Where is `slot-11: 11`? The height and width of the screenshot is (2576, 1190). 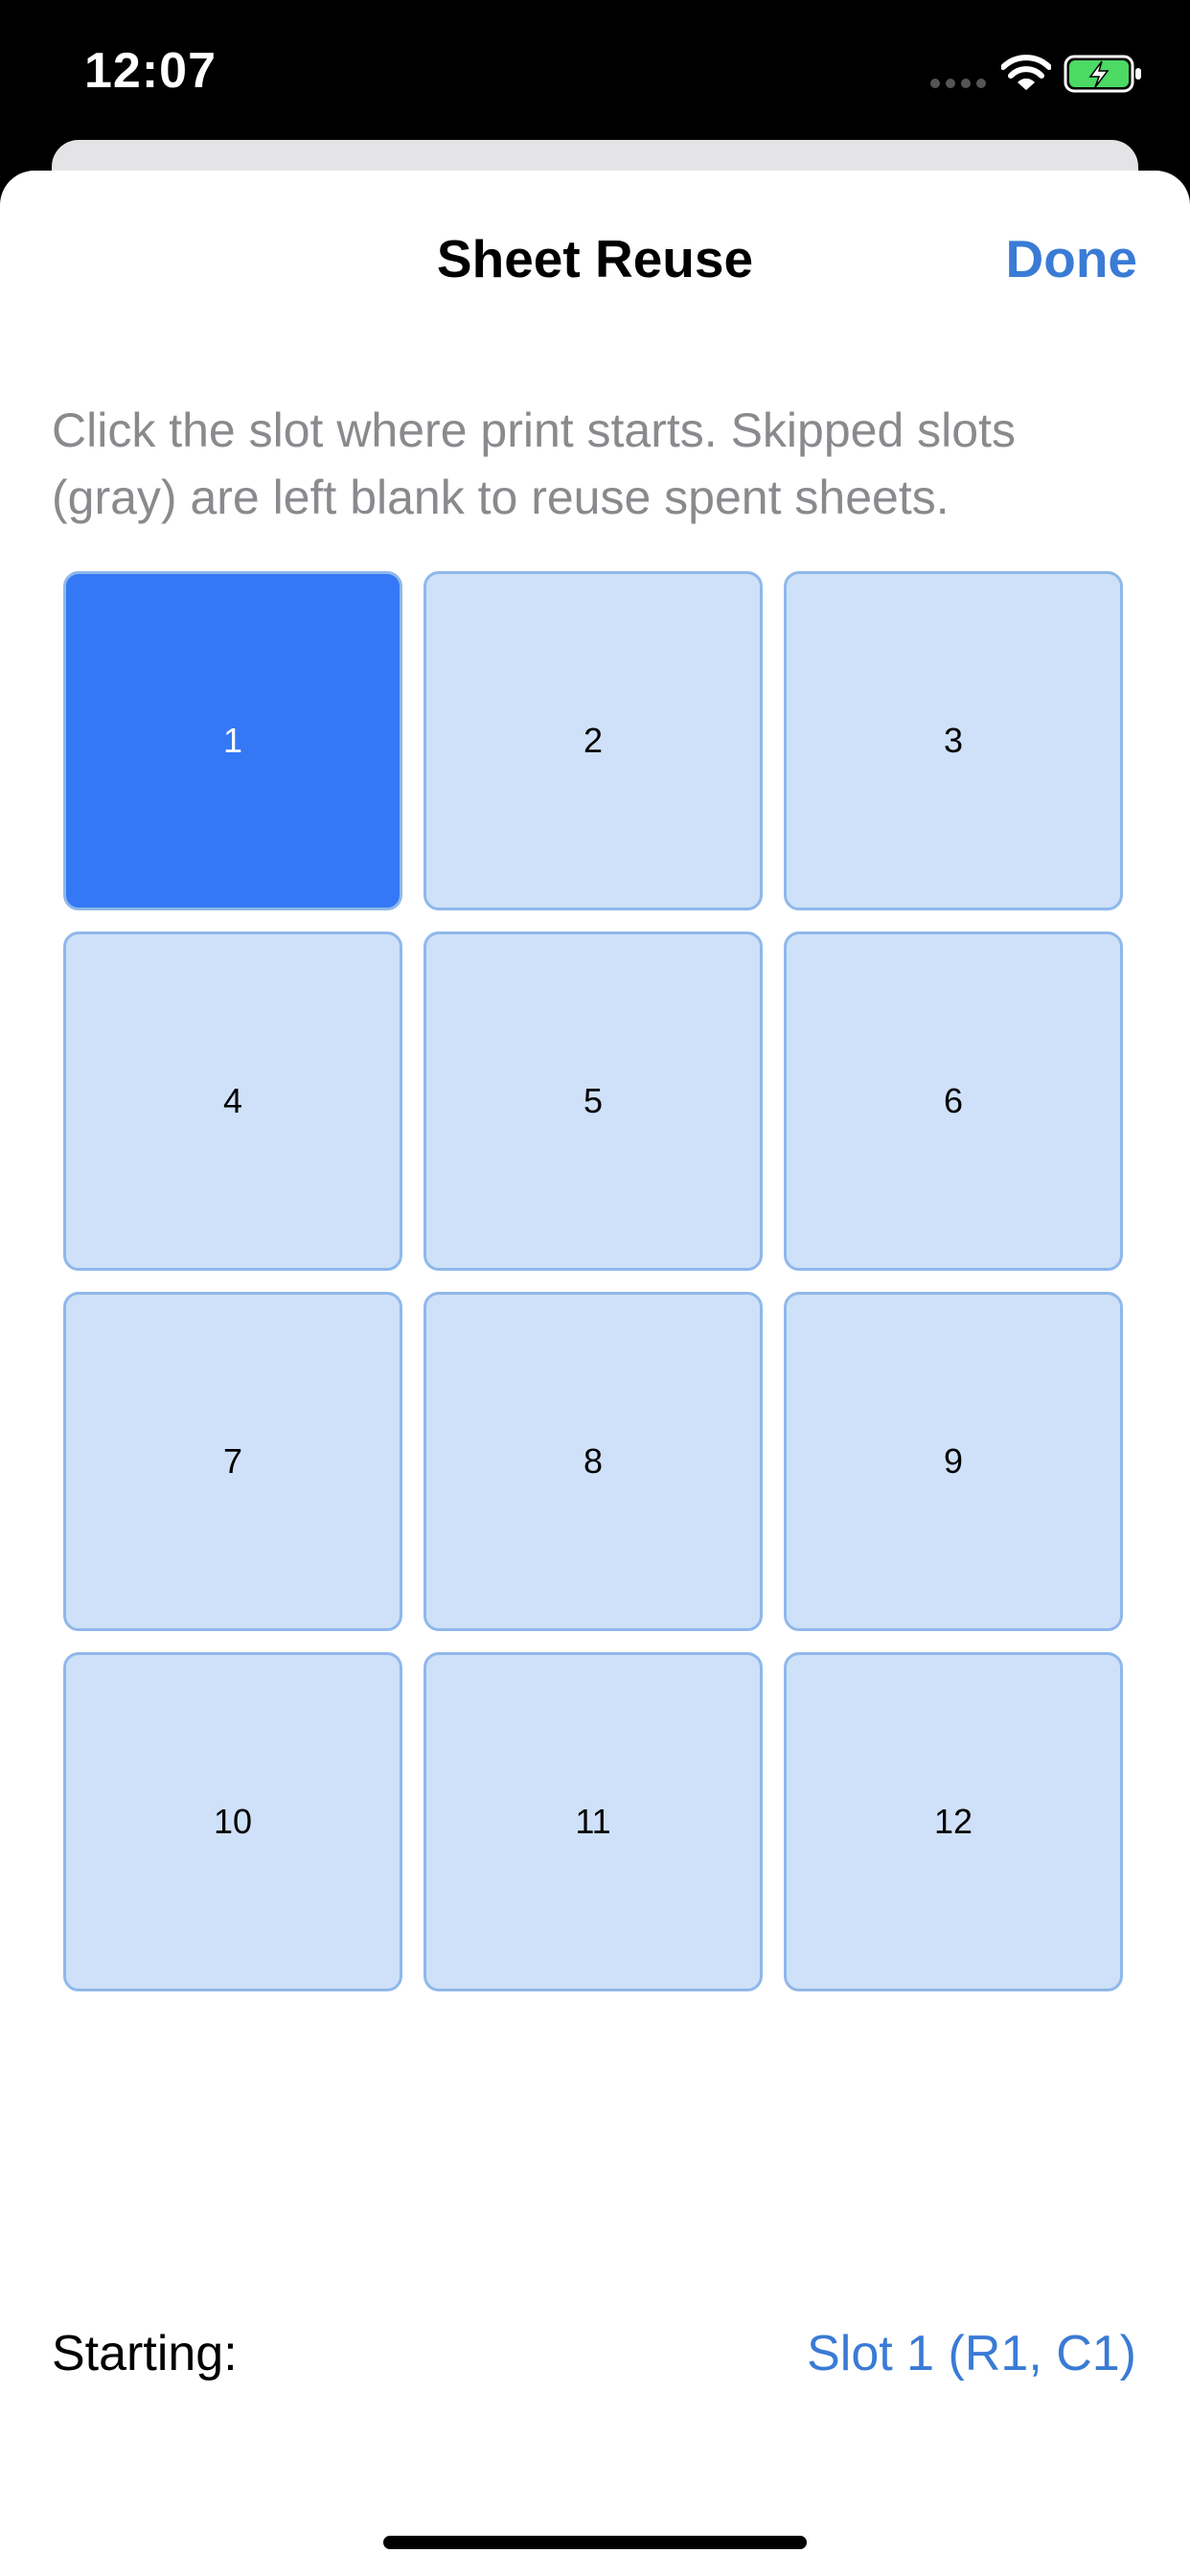
slot-11: 11 is located at coordinates (593, 1821).